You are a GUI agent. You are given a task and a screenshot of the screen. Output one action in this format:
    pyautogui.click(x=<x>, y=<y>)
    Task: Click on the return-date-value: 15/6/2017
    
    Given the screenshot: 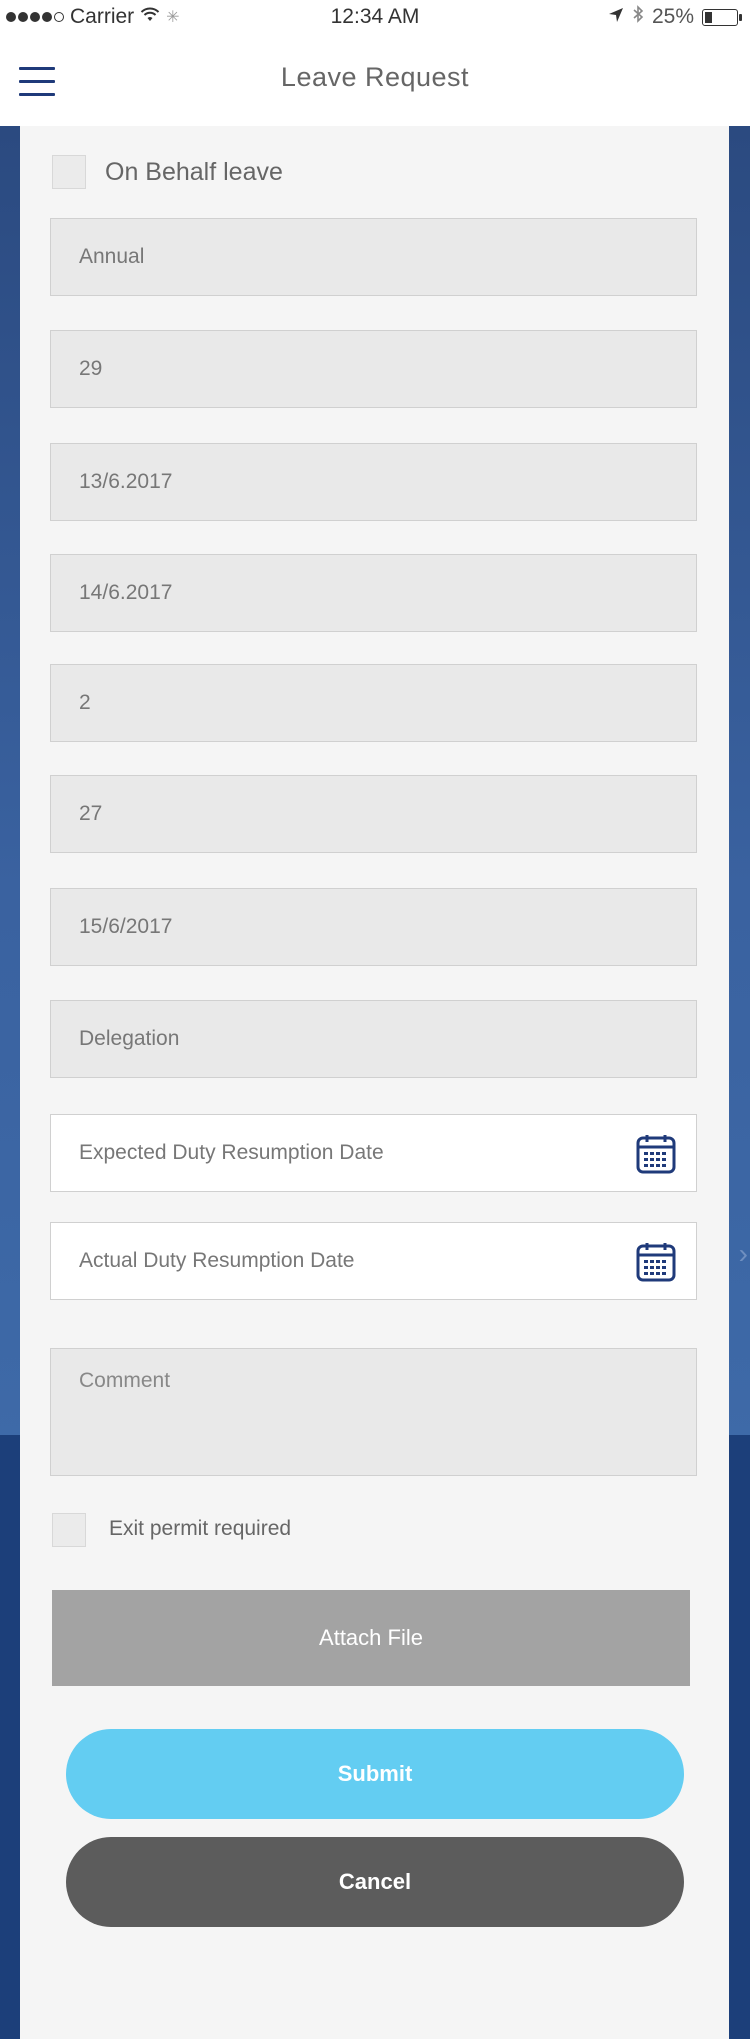 What is the action you would take?
    pyautogui.click(x=126, y=926)
    